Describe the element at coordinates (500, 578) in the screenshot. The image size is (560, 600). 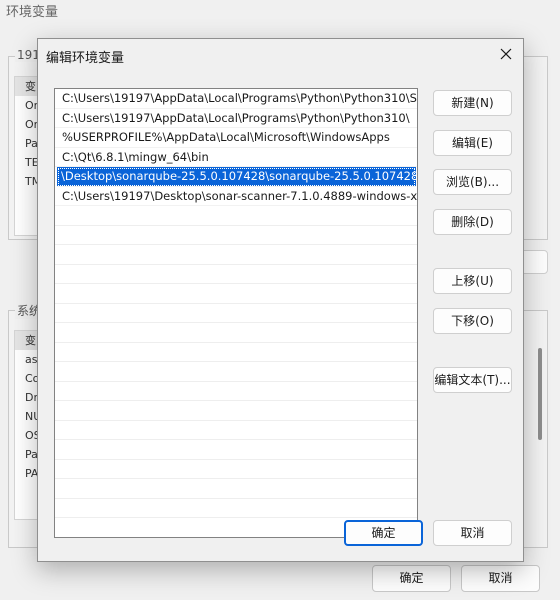
I see `parent-cancel-button: 取消` at that location.